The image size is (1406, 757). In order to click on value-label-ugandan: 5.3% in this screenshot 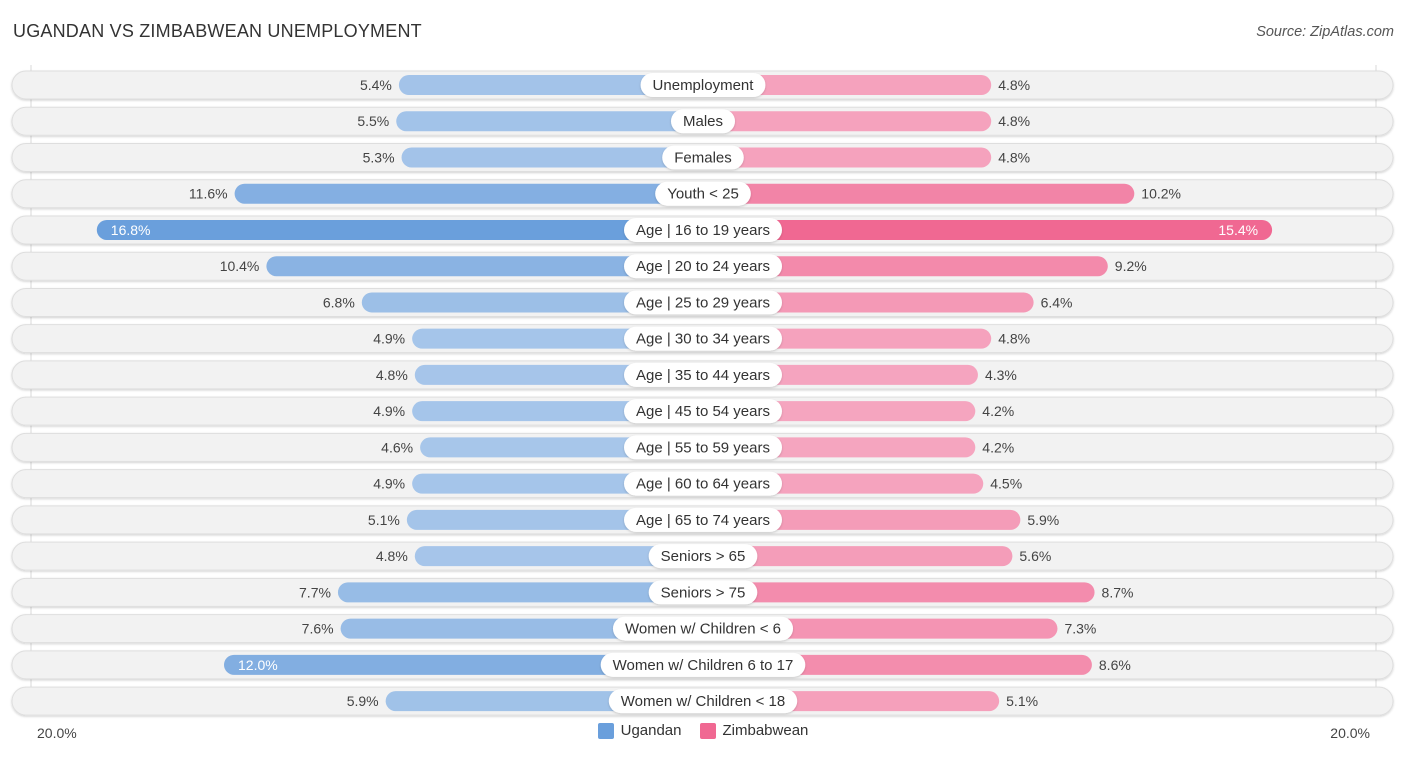, I will do `click(379, 157)`.